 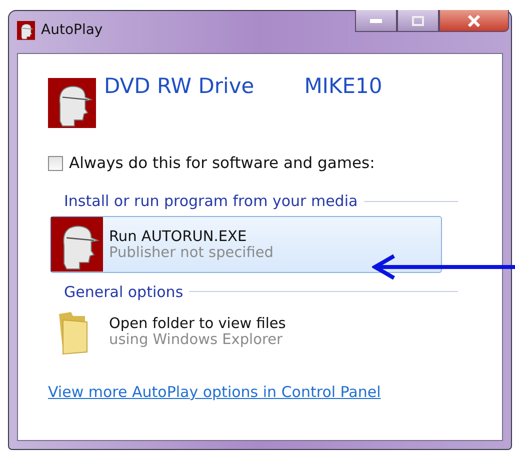 I want to click on section-heading: General options, so click(x=124, y=291).